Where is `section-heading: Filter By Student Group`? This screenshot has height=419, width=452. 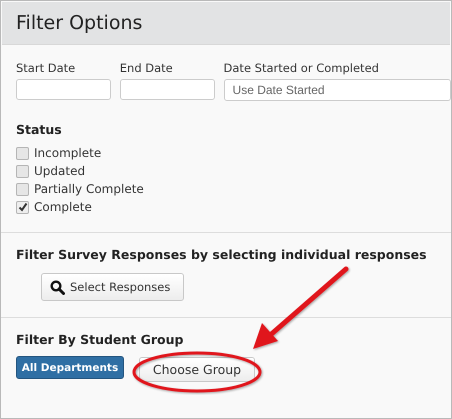
section-heading: Filter By Student Group is located at coordinates (100, 339).